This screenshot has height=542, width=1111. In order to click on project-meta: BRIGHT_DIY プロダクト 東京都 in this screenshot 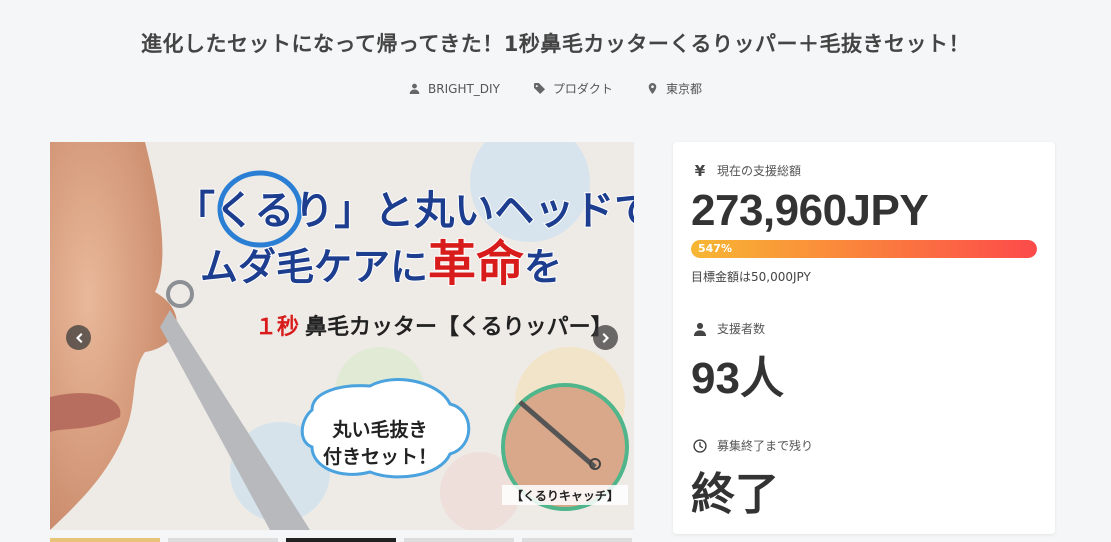, I will do `click(555, 88)`.